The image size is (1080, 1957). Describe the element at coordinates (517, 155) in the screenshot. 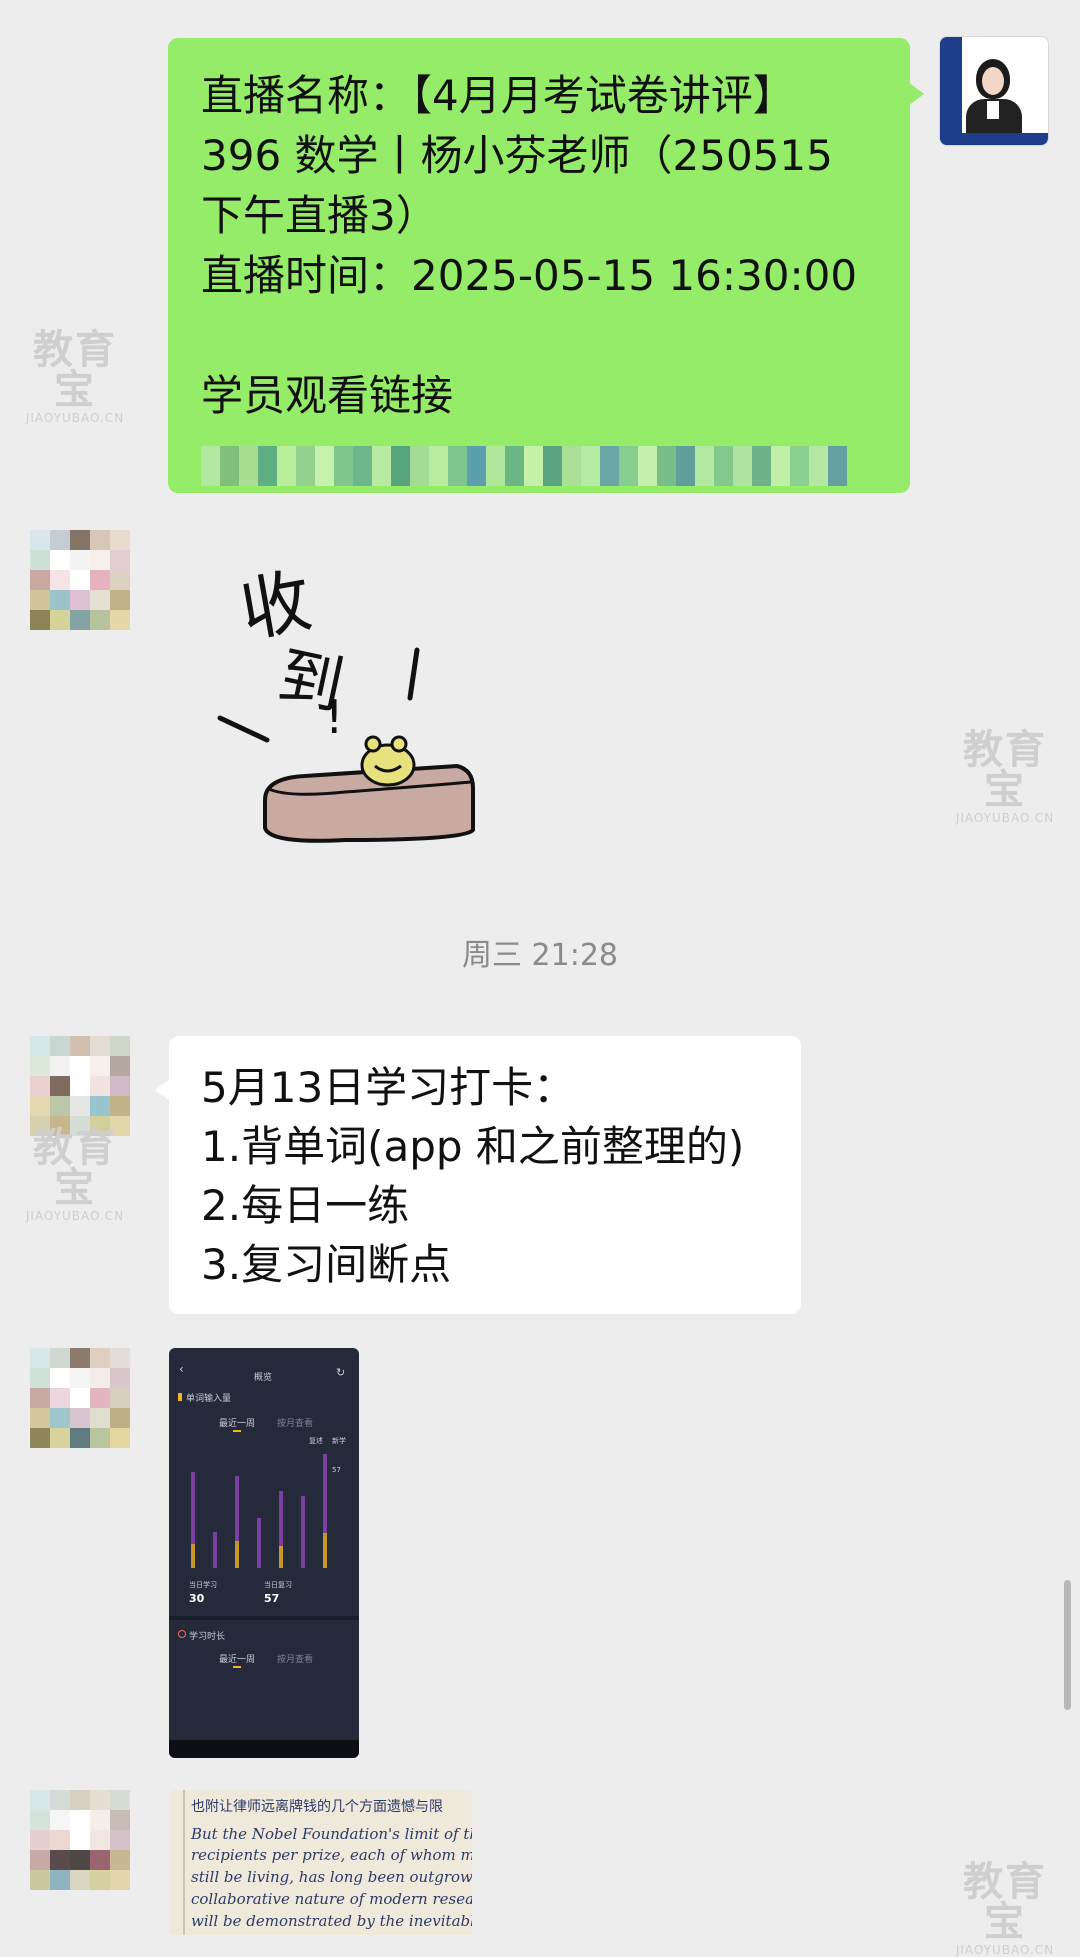

I see `live-title-line-2: 396 数学丨杨小芬老师（250515` at that location.